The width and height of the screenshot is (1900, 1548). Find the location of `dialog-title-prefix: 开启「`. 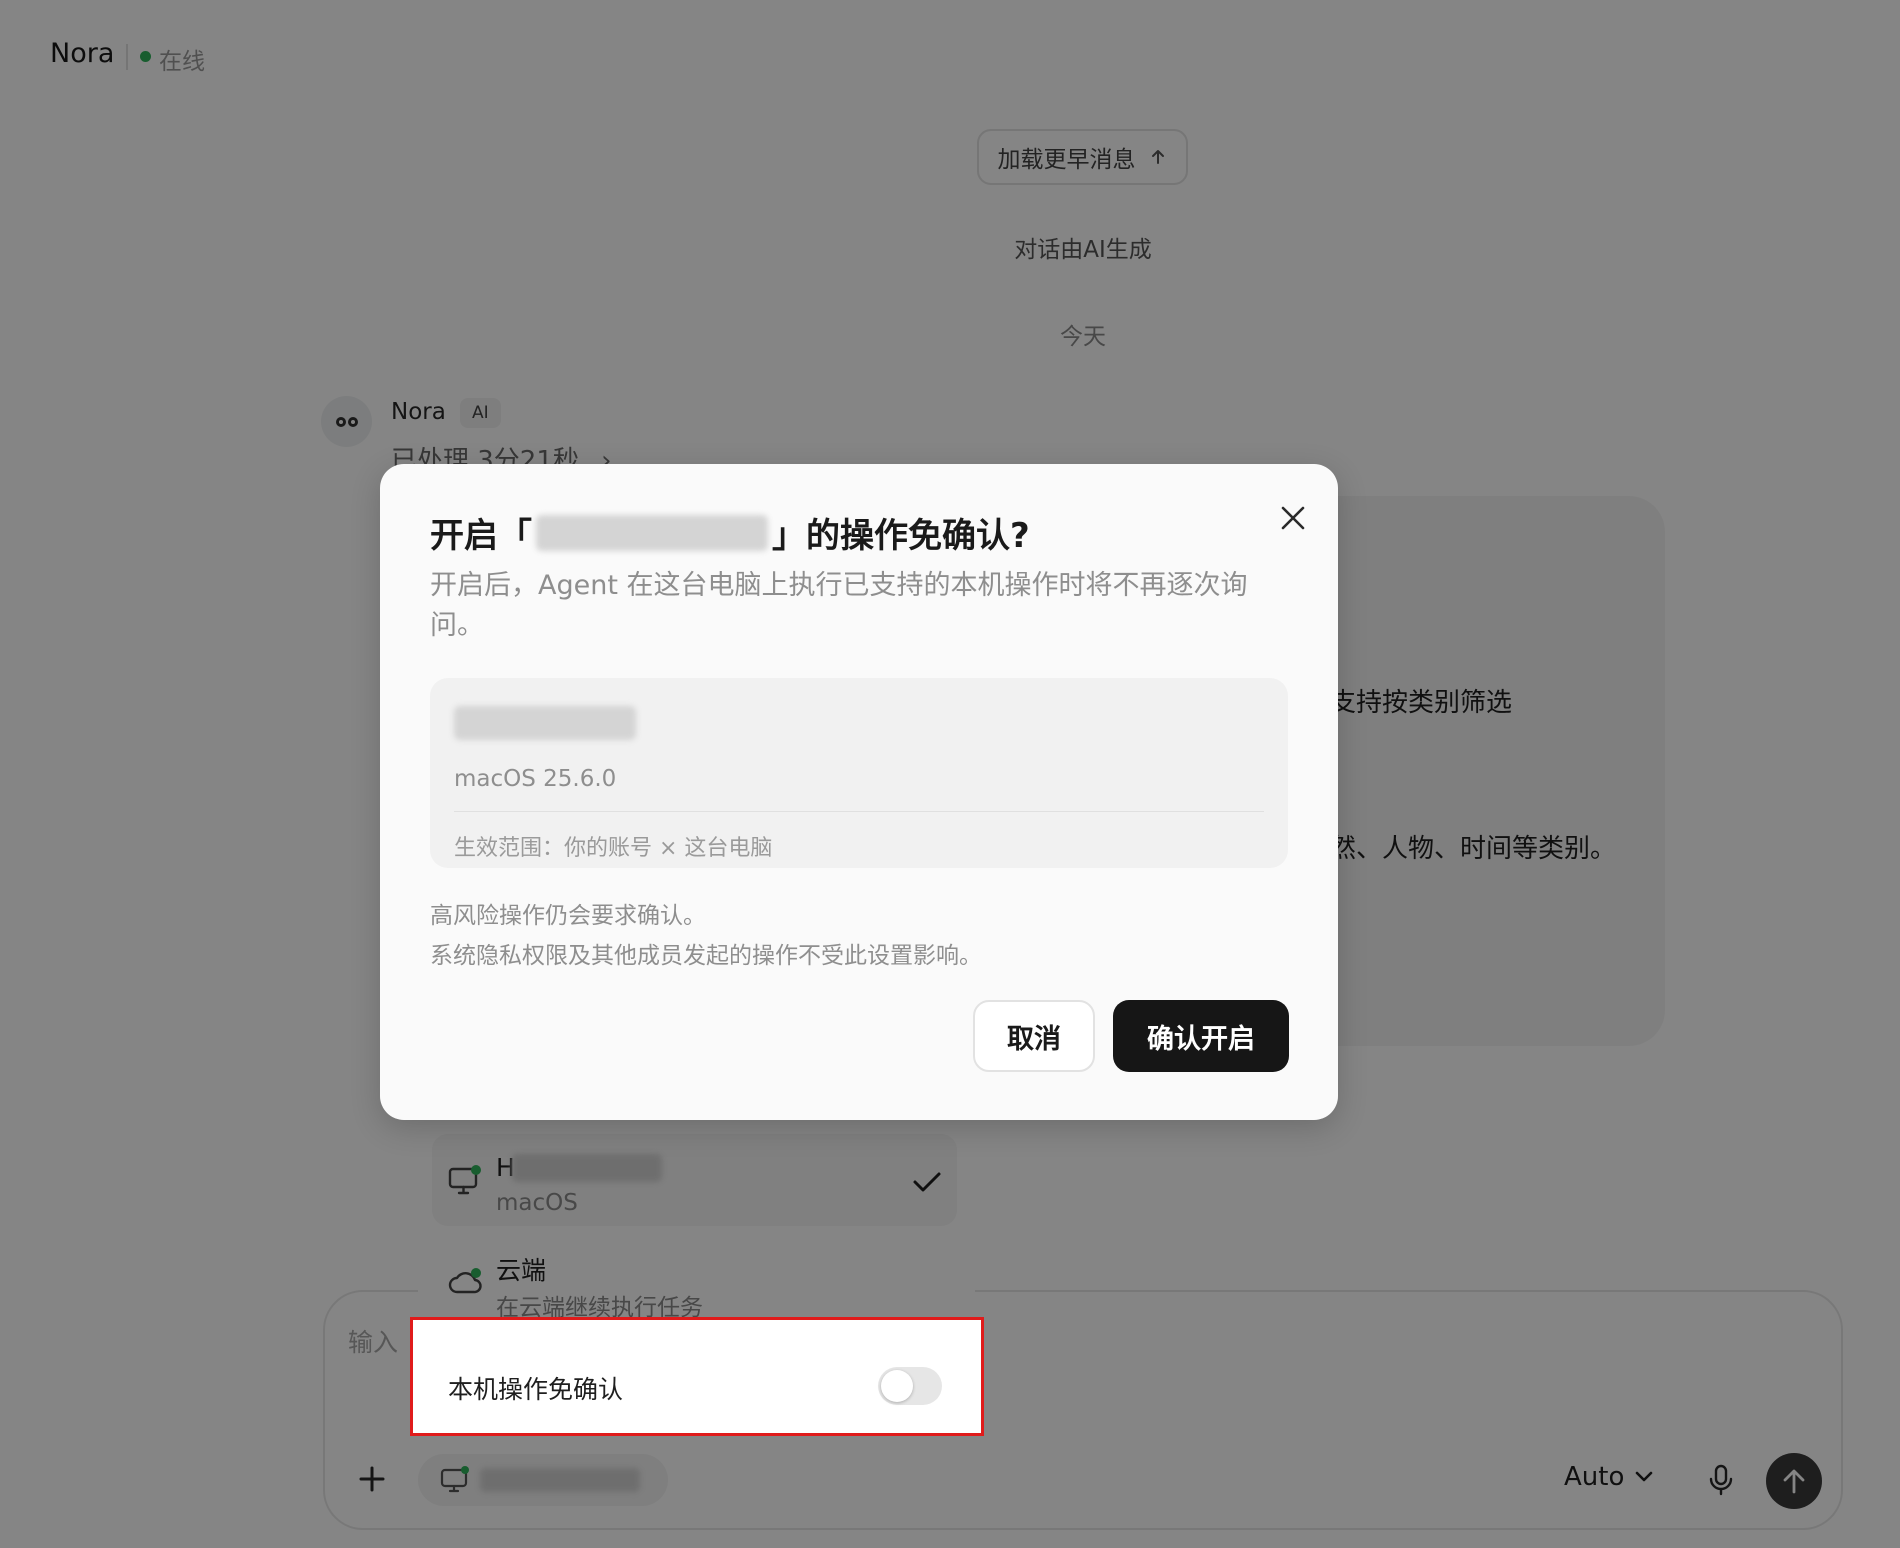

dialog-title-prefix: 开启「 is located at coordinates (481, 536).